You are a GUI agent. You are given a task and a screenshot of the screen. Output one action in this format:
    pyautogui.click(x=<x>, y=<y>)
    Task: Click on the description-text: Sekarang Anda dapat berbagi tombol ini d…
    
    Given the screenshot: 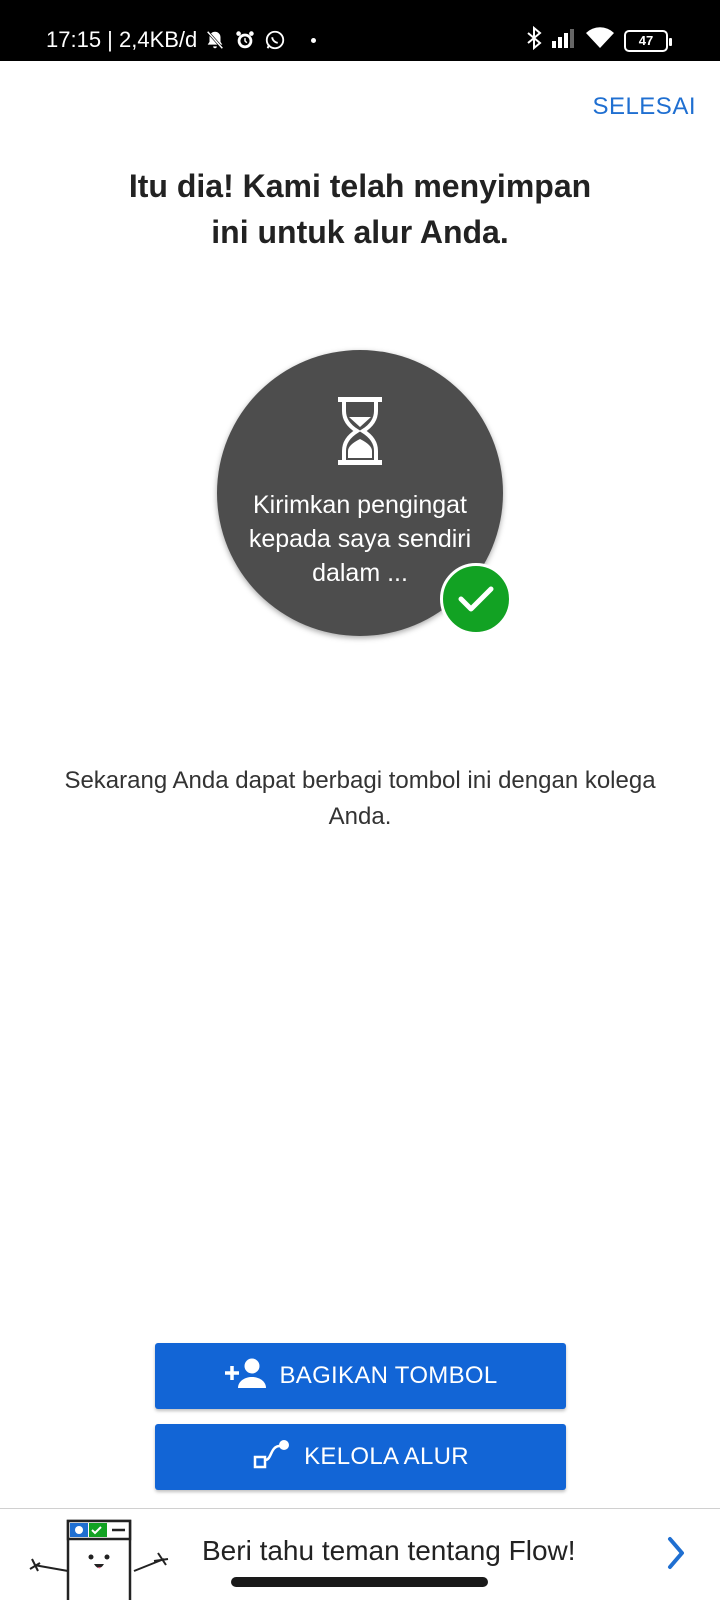 What is the action you would take?
    pyautogui.click(x=360, y=798)
    